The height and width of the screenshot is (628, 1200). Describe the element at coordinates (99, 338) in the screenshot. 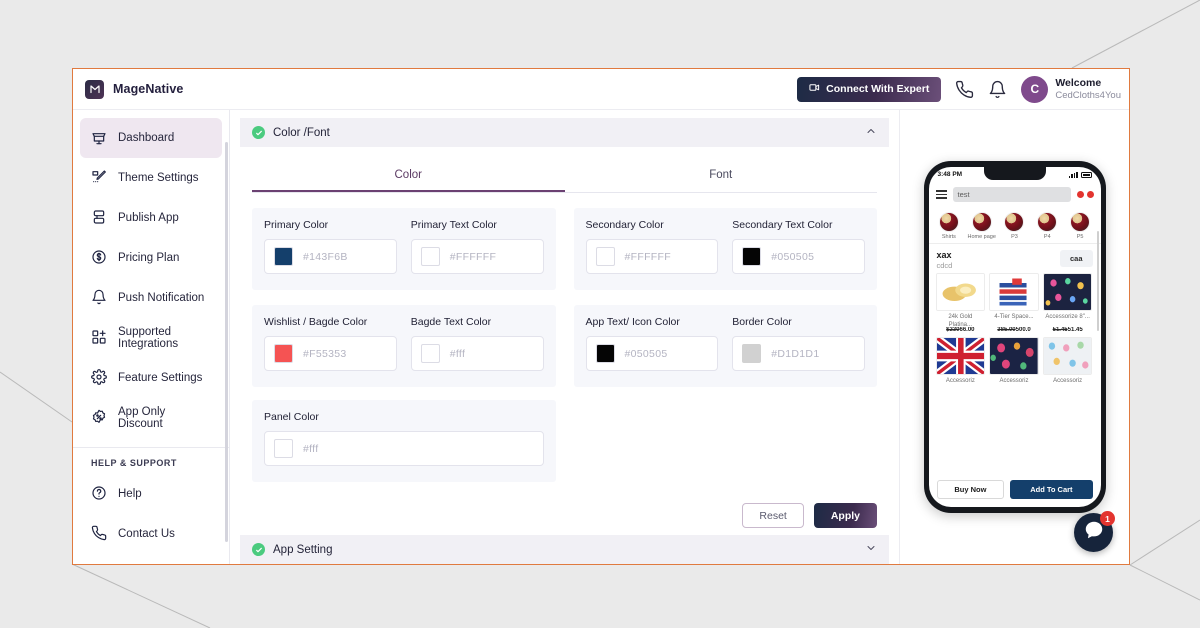

I see `integrations-icon` at that location.